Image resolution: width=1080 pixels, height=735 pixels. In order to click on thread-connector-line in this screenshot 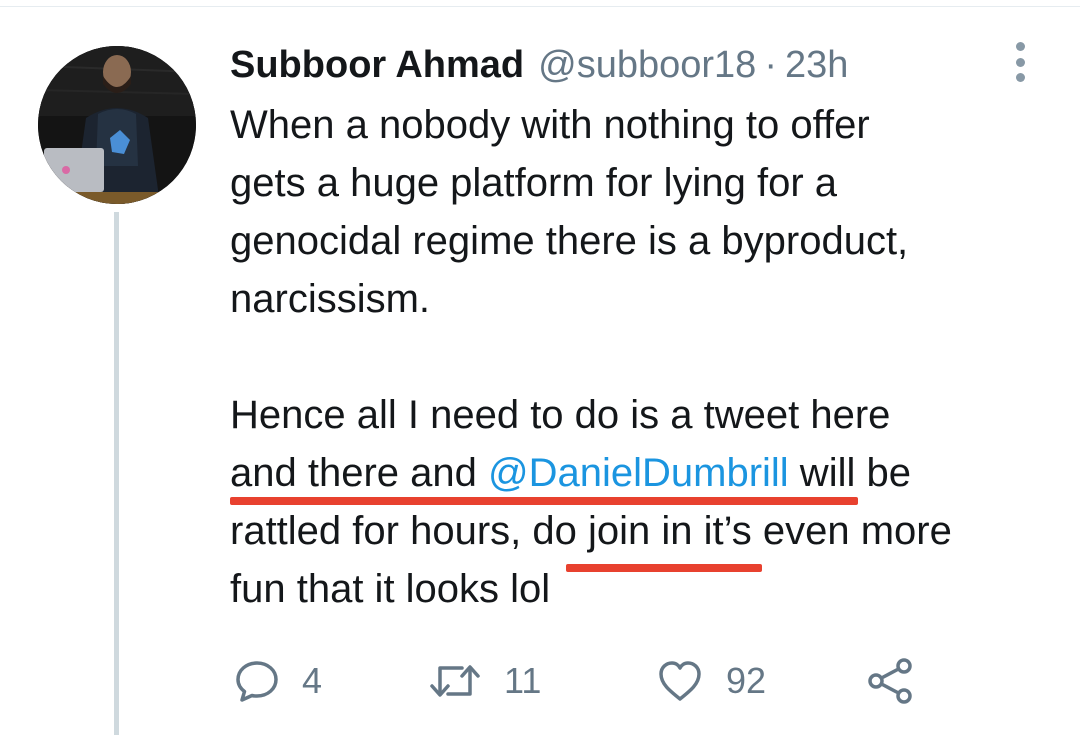, I will do `click(116, 473)`.